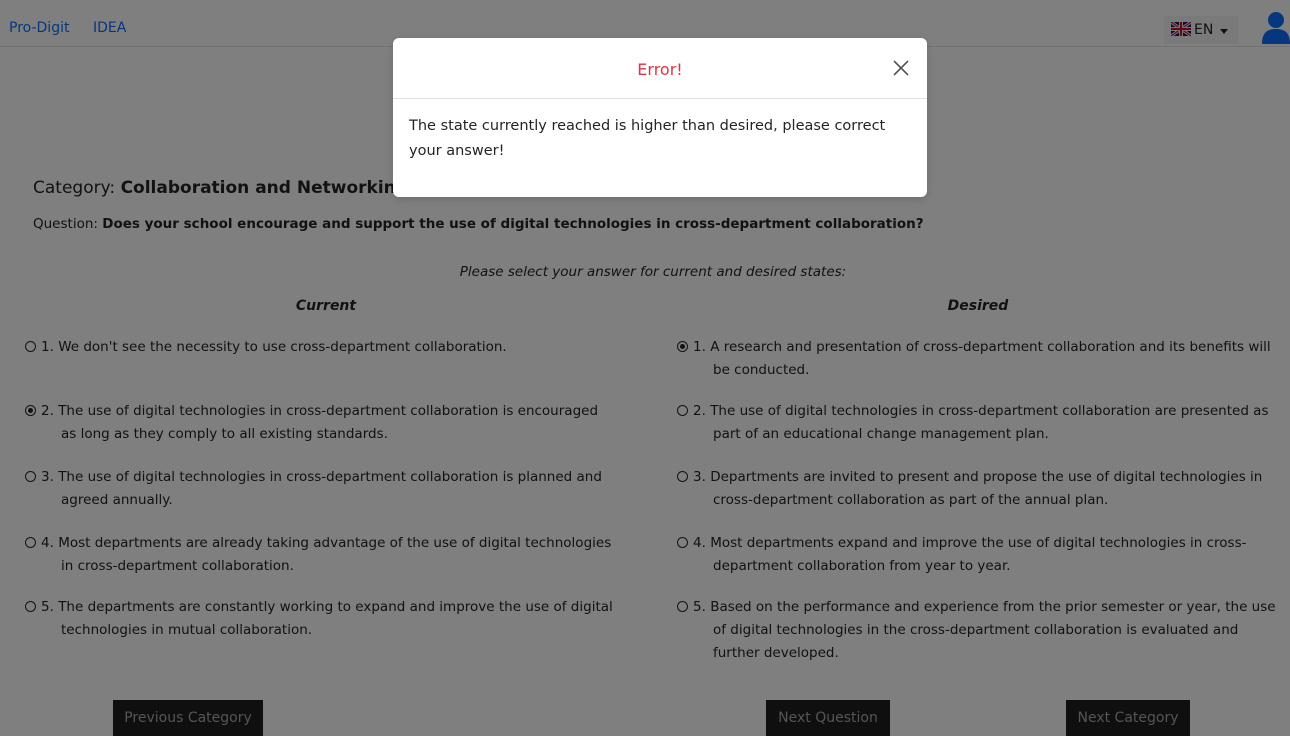  I want to click on modal-header: Error!, so click(660, 68).